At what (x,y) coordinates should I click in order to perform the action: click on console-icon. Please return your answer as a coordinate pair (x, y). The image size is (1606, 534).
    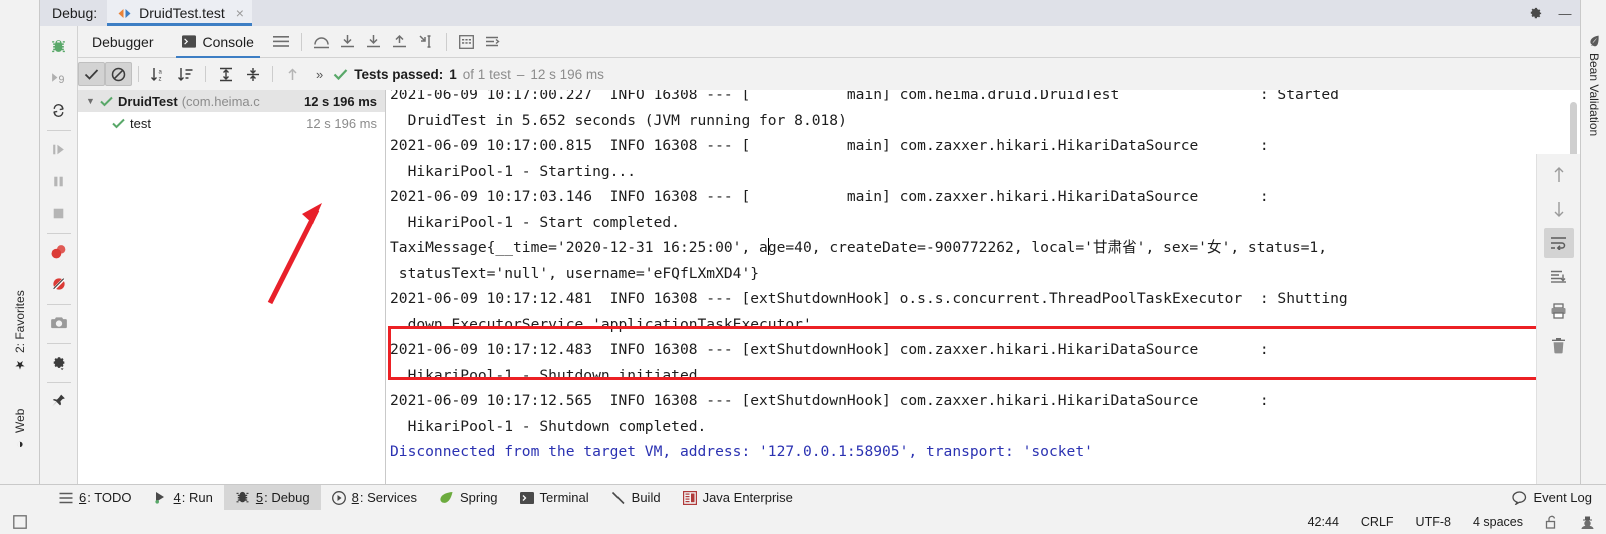
    Looking at the image, I should click on (188, 41).